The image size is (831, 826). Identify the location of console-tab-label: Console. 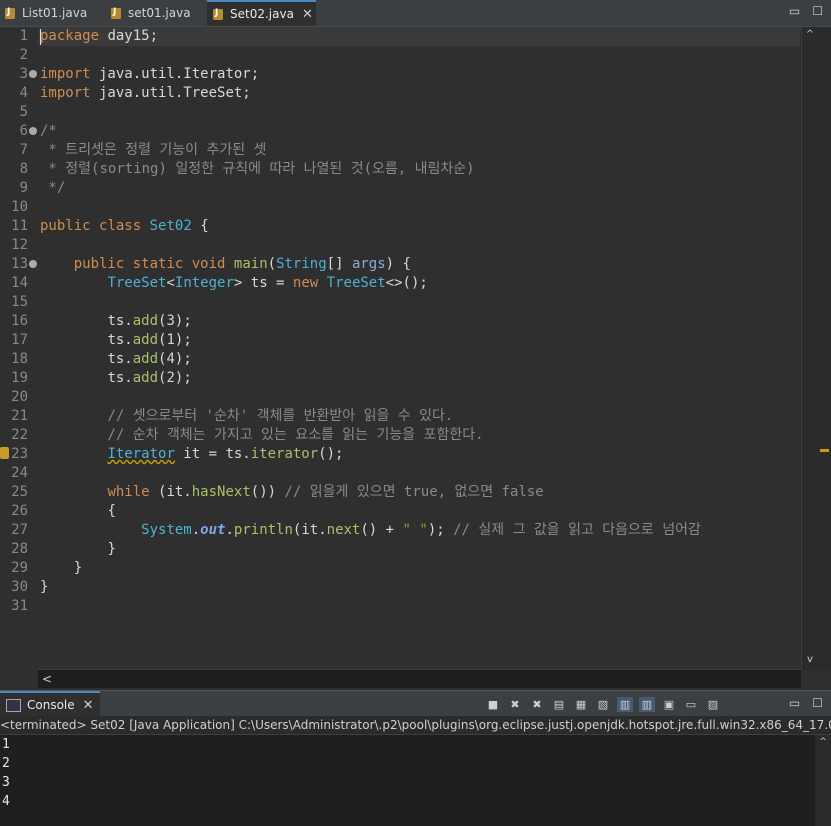
(51, 705).